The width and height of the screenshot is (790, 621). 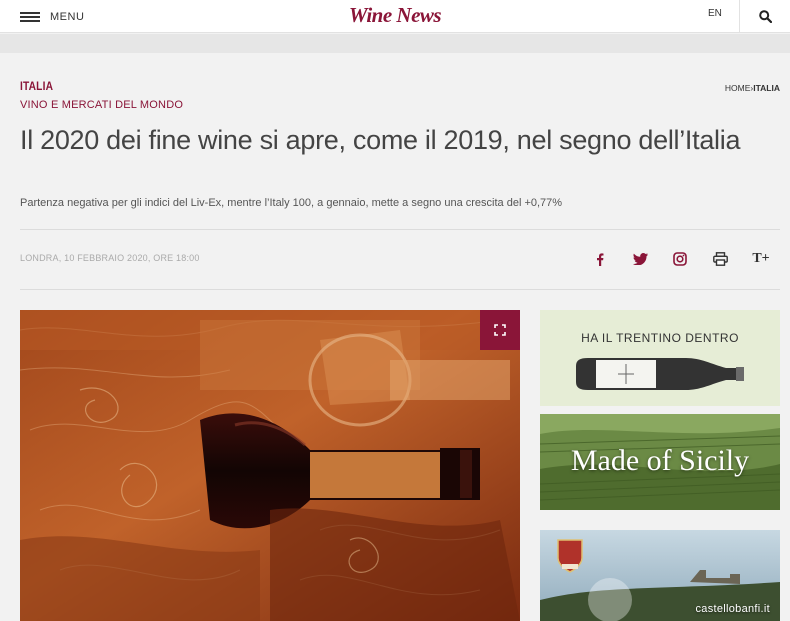 I want to click on text-size-button: T+, so click(x=761, y=259).